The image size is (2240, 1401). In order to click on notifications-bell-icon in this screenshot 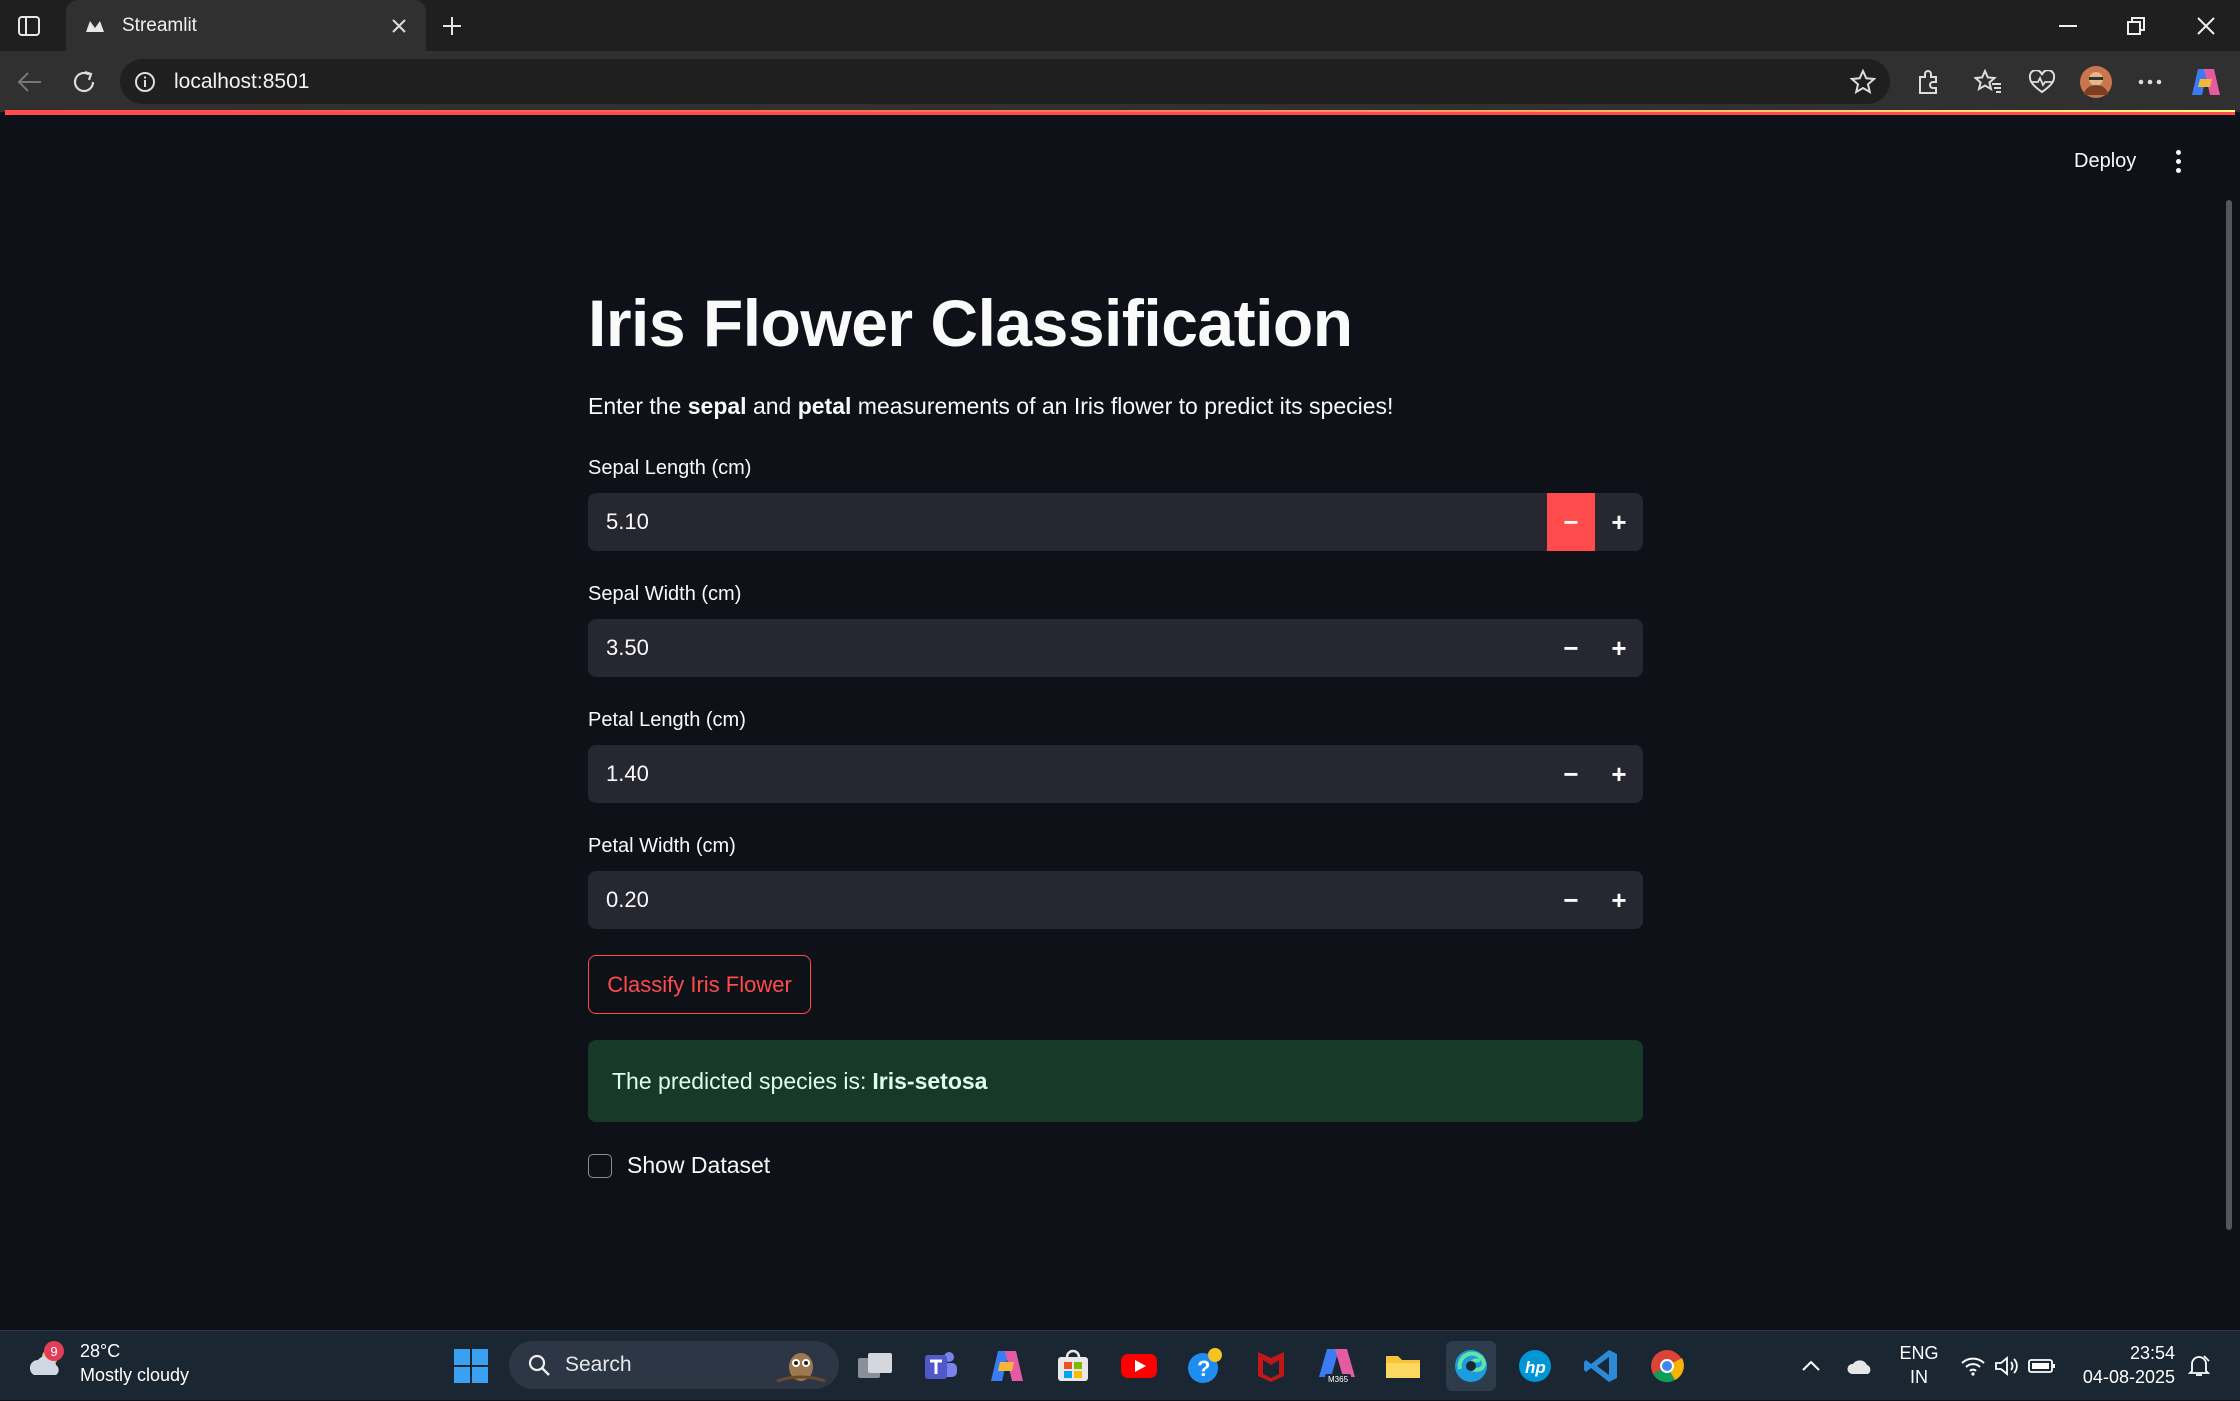, I will do `click(2199, 1366)`.